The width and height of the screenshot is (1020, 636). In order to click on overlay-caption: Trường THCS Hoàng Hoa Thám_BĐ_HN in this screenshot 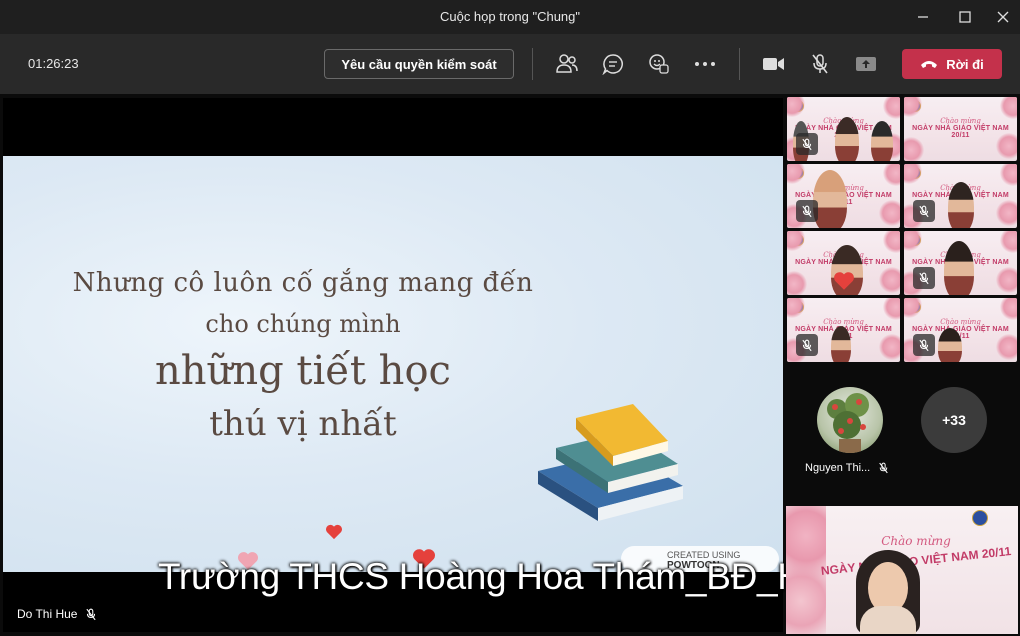, I will do `click(494, 576)`.